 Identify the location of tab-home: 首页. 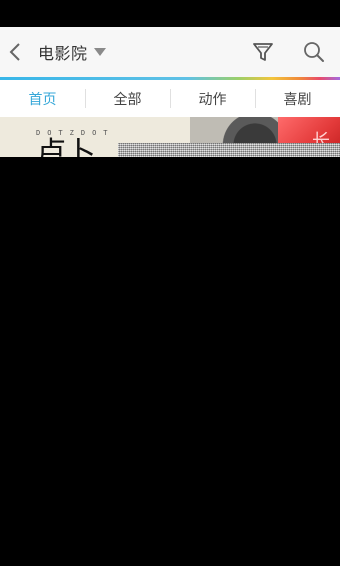
(42, 98).